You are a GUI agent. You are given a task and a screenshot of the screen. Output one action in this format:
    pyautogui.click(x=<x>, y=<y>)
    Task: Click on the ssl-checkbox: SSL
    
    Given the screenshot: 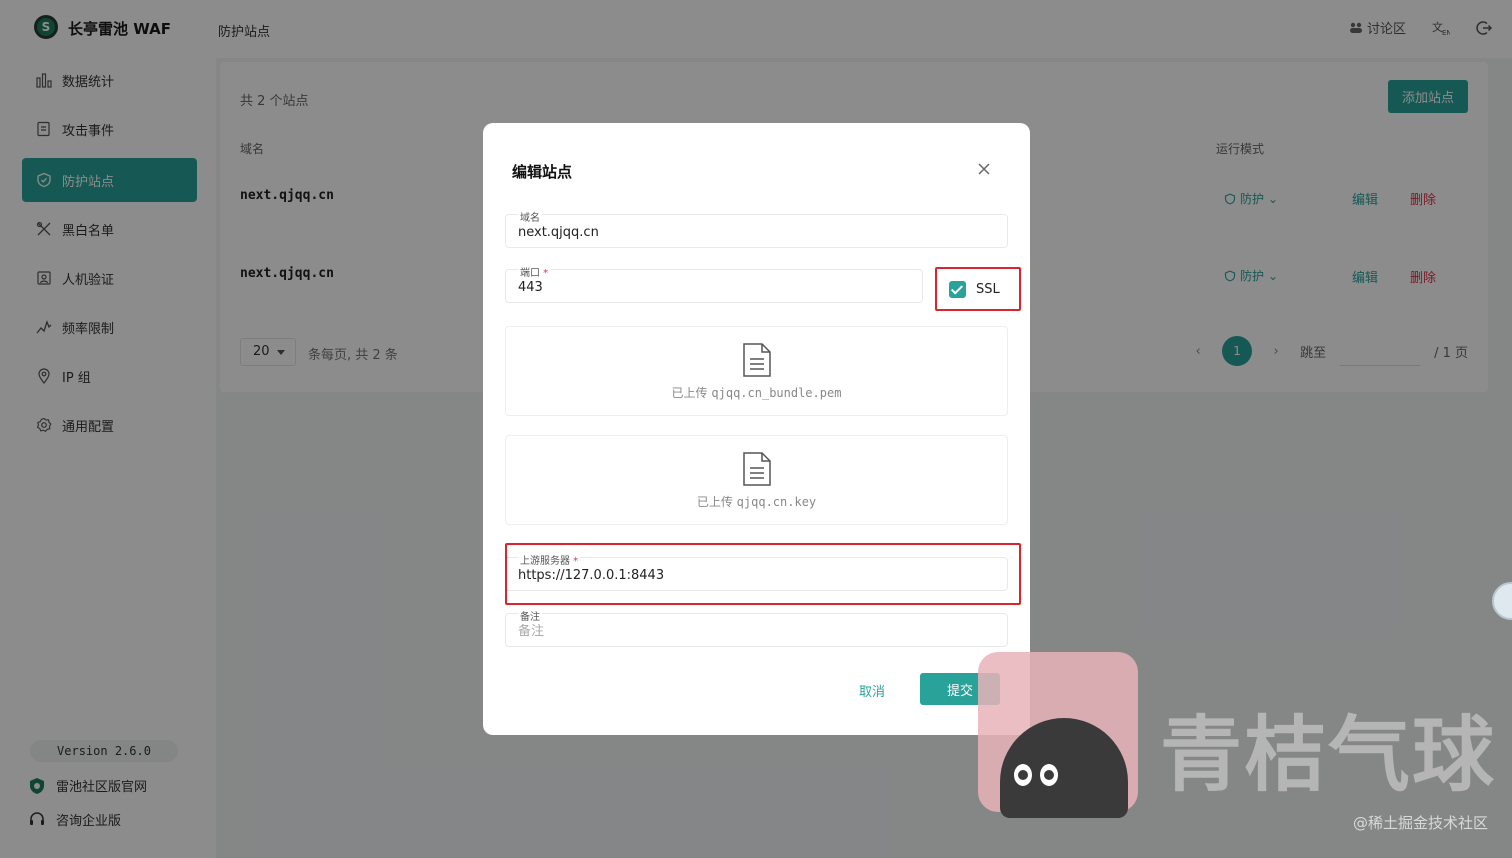 What is the action you would take?
    pyautogui.click(x=978, y=289)
    